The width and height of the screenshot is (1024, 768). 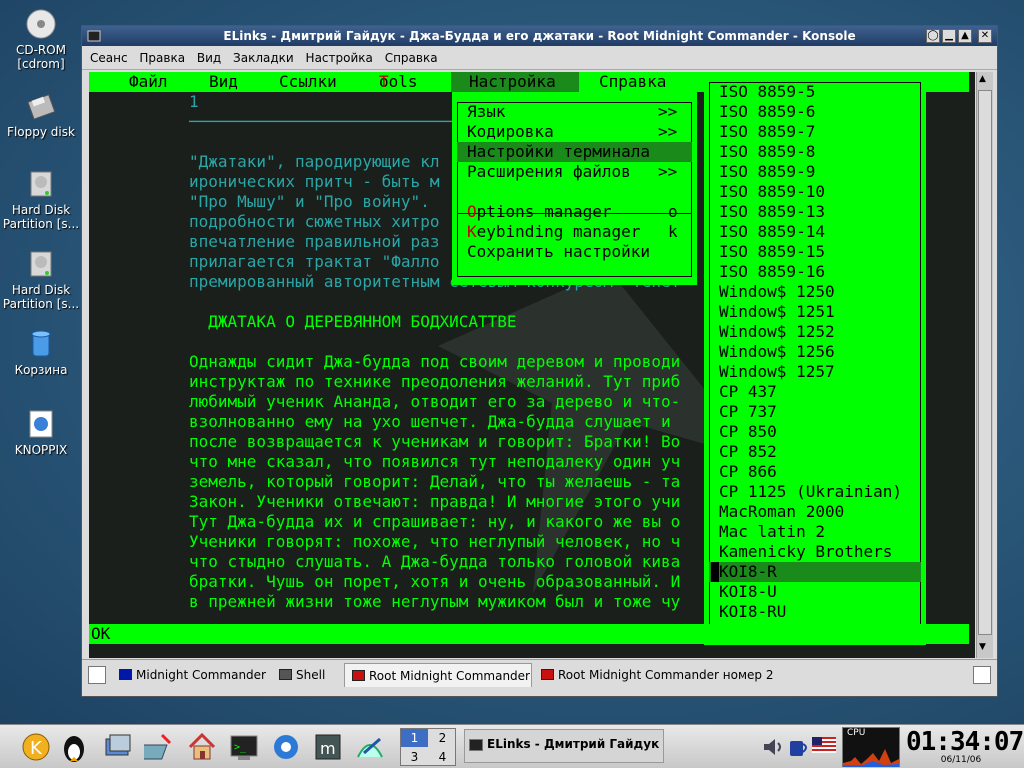 I want to click on encoding-item: Window$ 1252, so click(x=777, y=332).